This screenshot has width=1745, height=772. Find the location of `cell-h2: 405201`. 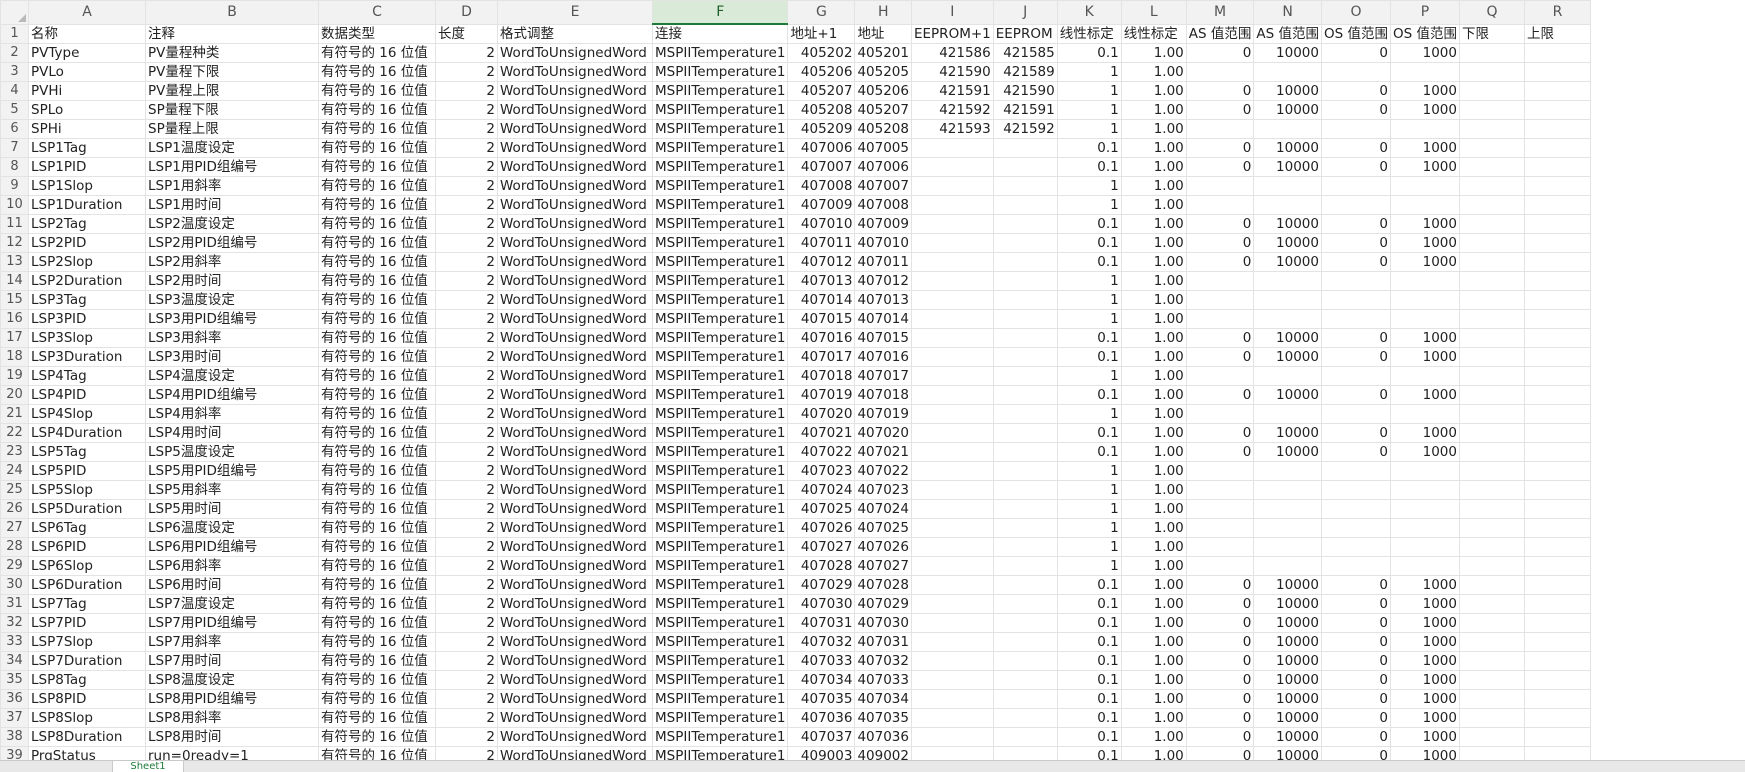

cell-h2: 405201 is located at coordinates (883, 53).